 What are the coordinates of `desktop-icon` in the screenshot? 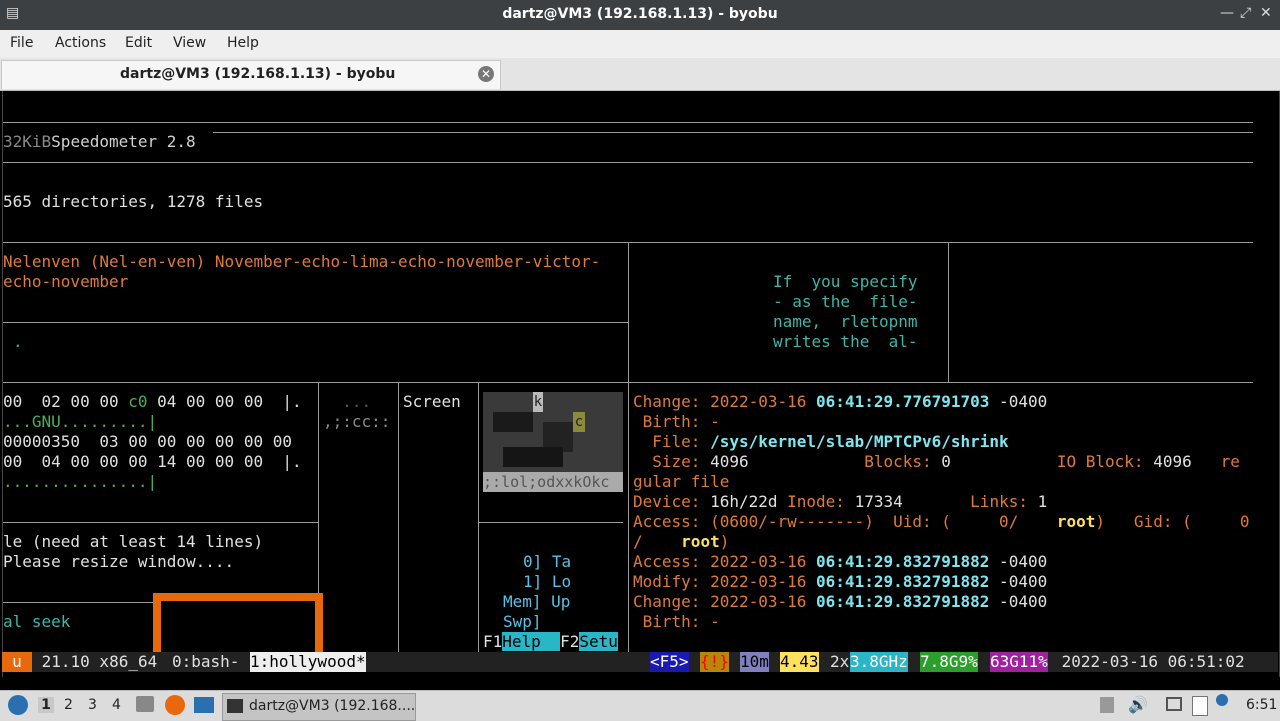 It's located at (204, 705).